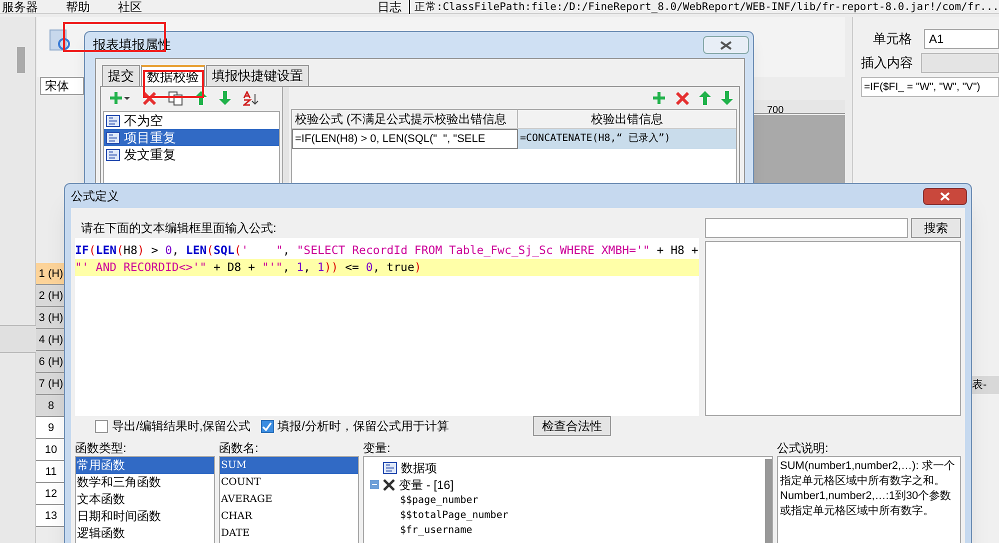 This screenshot has width=999, height=543. I want to click on cell-field: A1, so click(961, 39).